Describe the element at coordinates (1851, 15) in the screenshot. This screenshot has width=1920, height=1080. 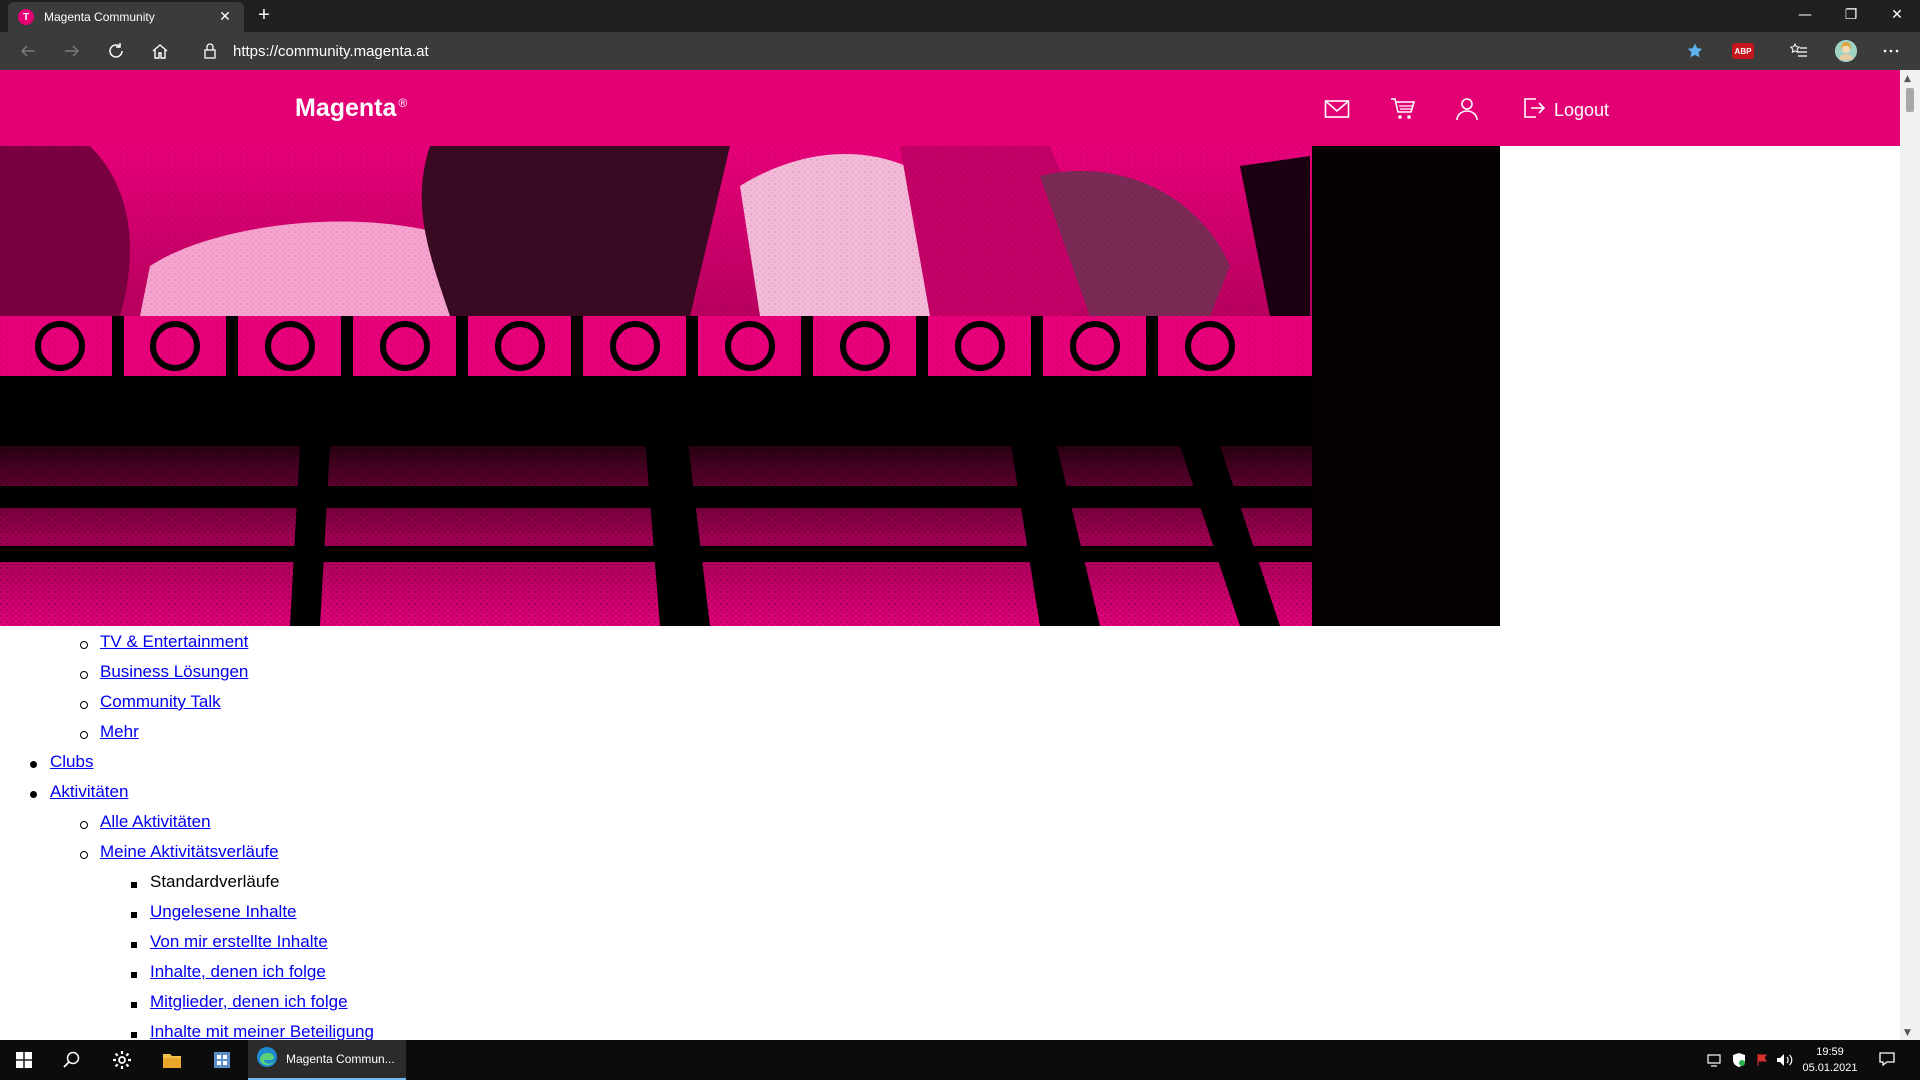
I see `restore-icon: ❐` at that location.